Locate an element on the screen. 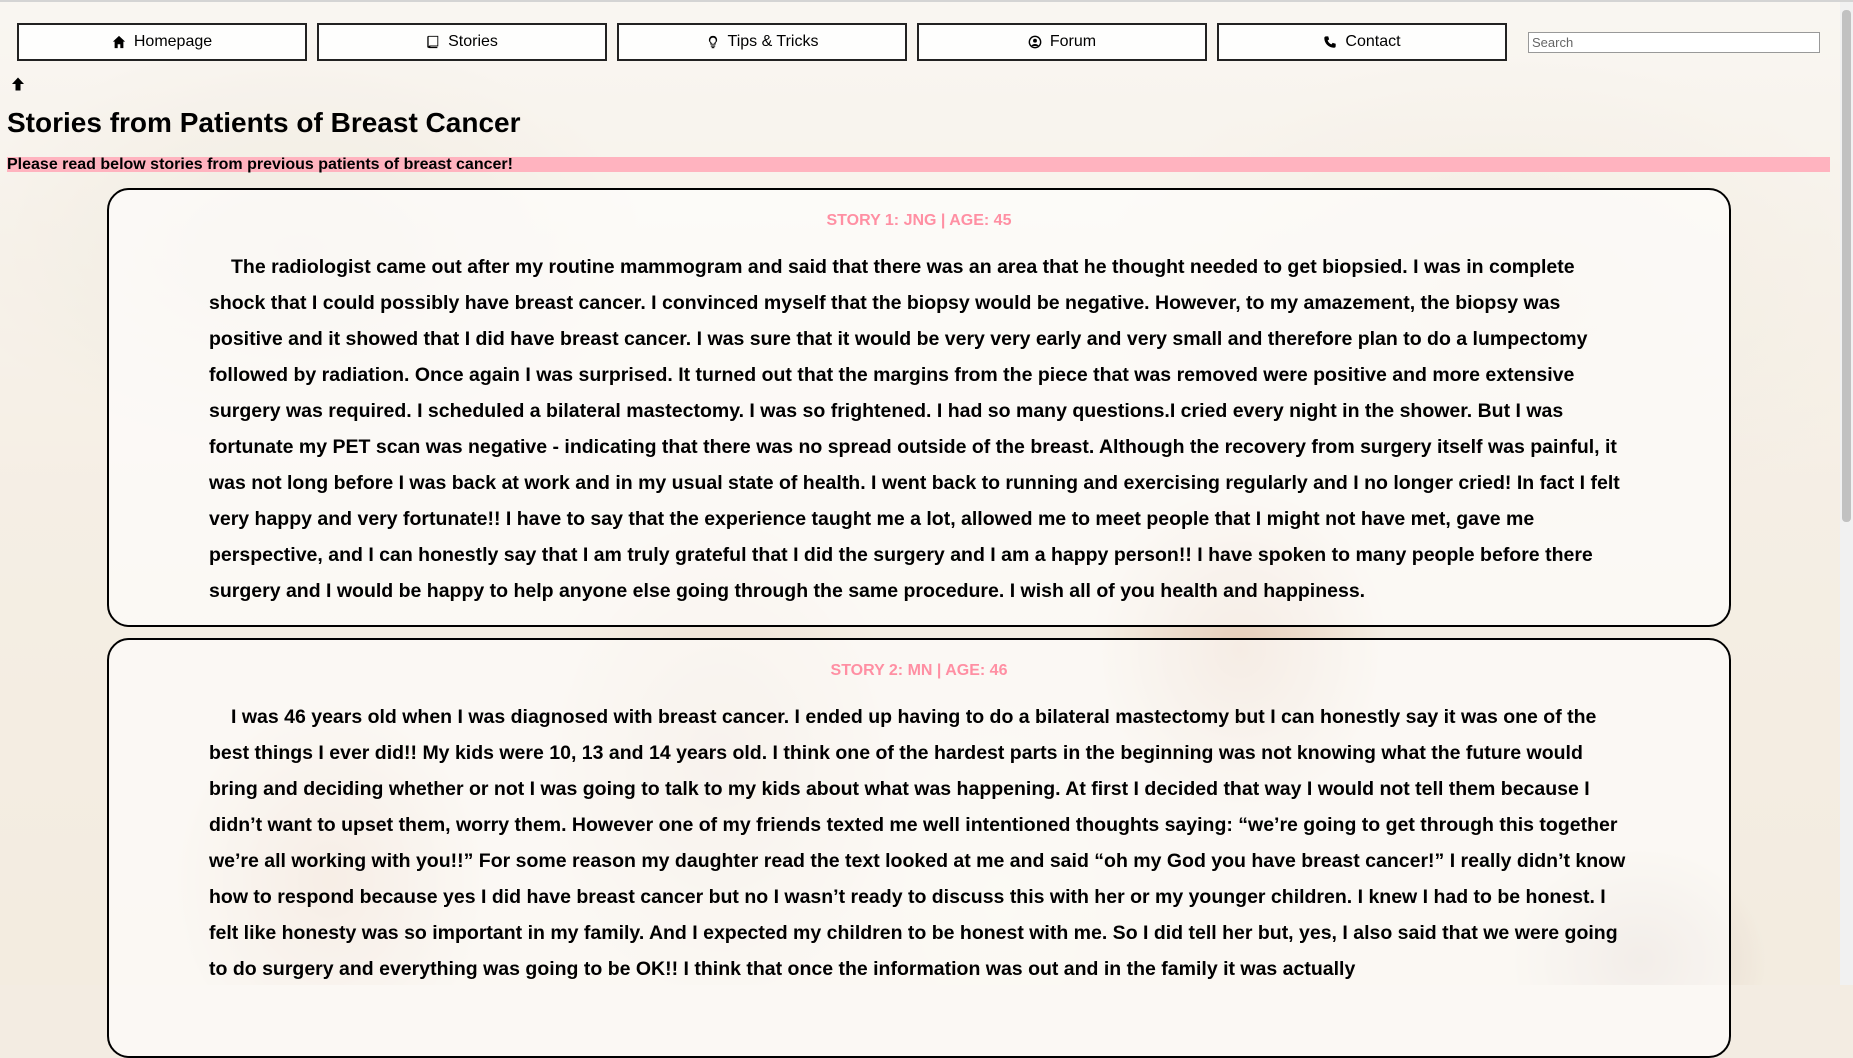 The height and width of the screenshot is (1058, 1853). nav-forum-label: Forum is located at coordinates (1073, 41).